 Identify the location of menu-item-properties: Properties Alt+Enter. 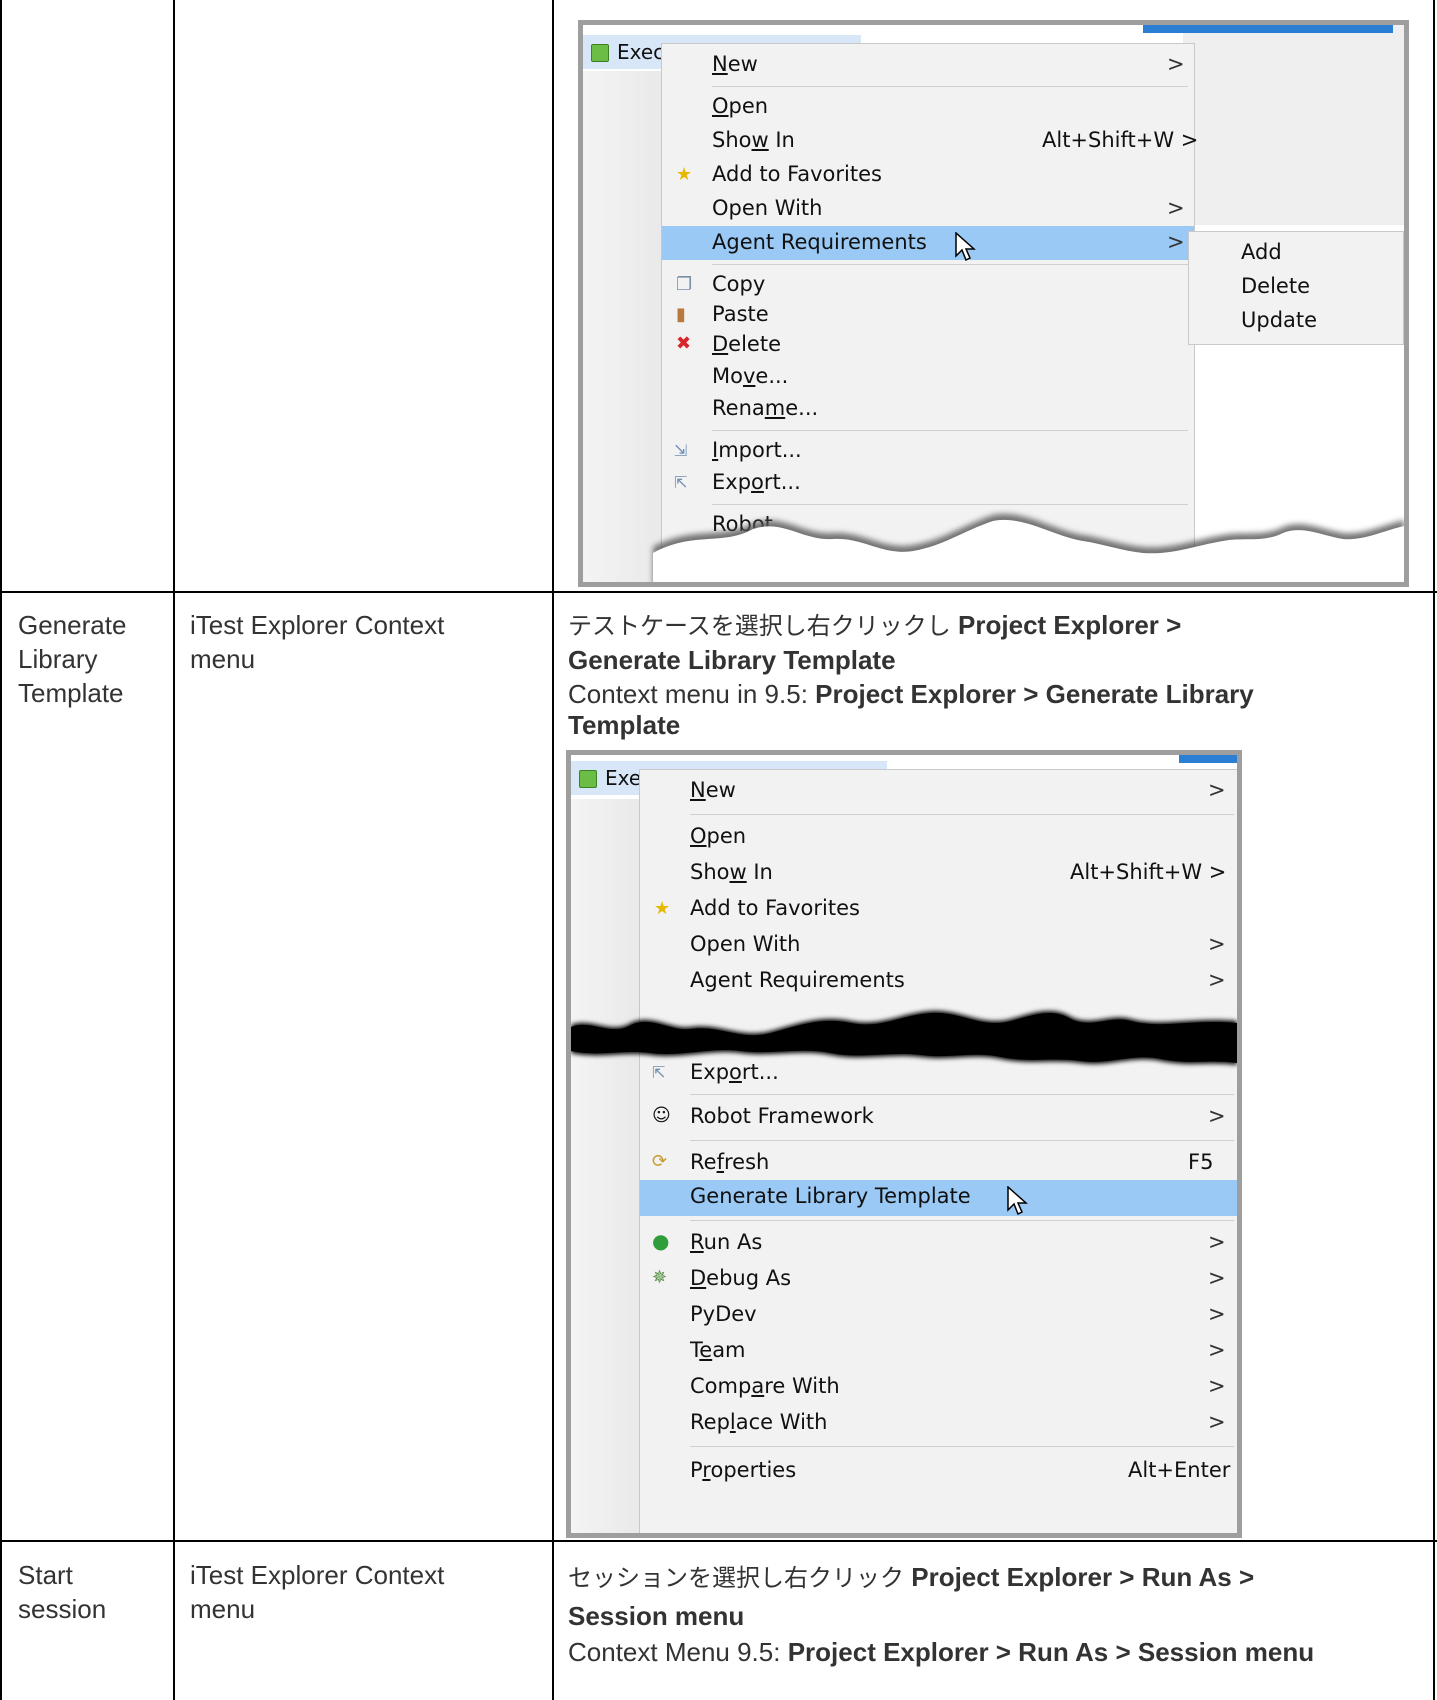
(938, 1471).